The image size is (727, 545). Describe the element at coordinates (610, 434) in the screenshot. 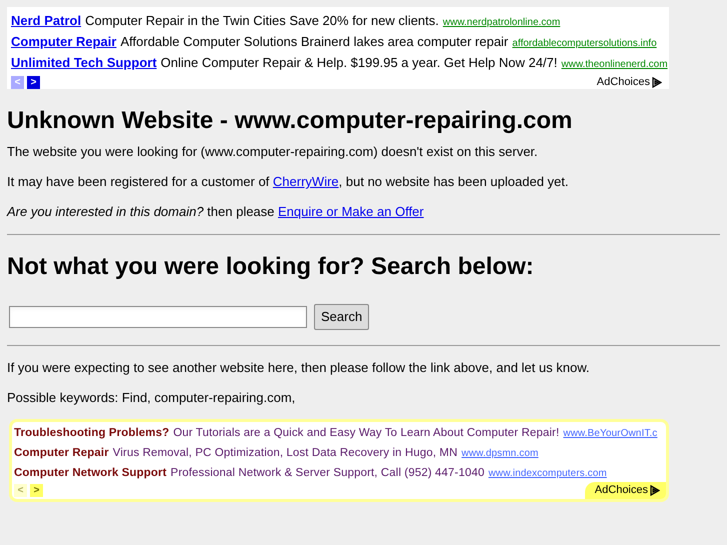

I see `ad-url-link: www.BeYourOwnIT.c` at that location.